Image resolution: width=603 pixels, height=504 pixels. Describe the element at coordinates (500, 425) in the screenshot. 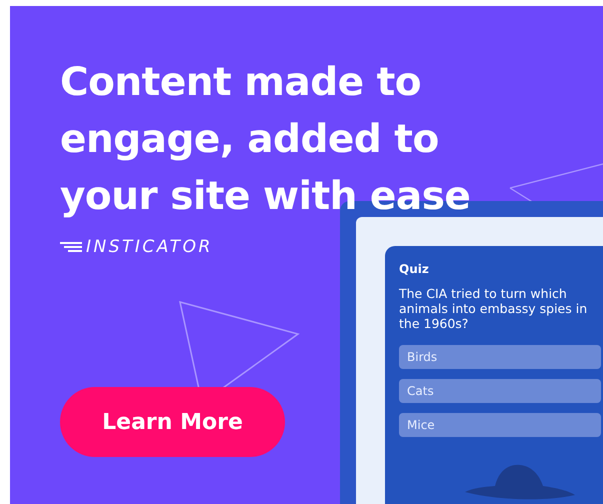

I see `answer-option: Mice` at that location.